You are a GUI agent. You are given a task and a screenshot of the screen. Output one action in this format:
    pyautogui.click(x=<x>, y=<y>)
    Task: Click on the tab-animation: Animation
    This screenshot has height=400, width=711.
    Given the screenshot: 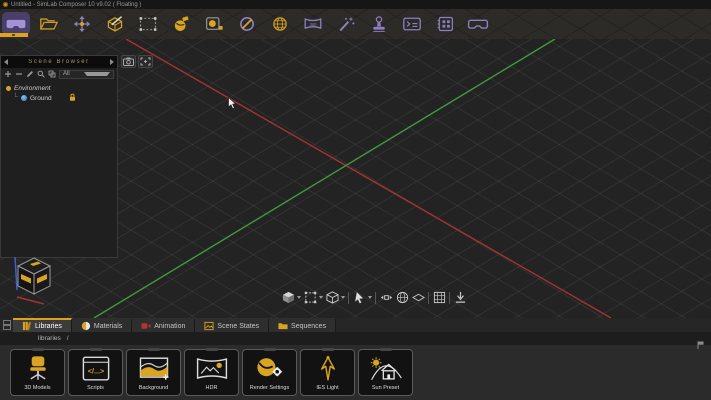 What is the action you would take?
    pyautogui.click(x=164, y=325)
    